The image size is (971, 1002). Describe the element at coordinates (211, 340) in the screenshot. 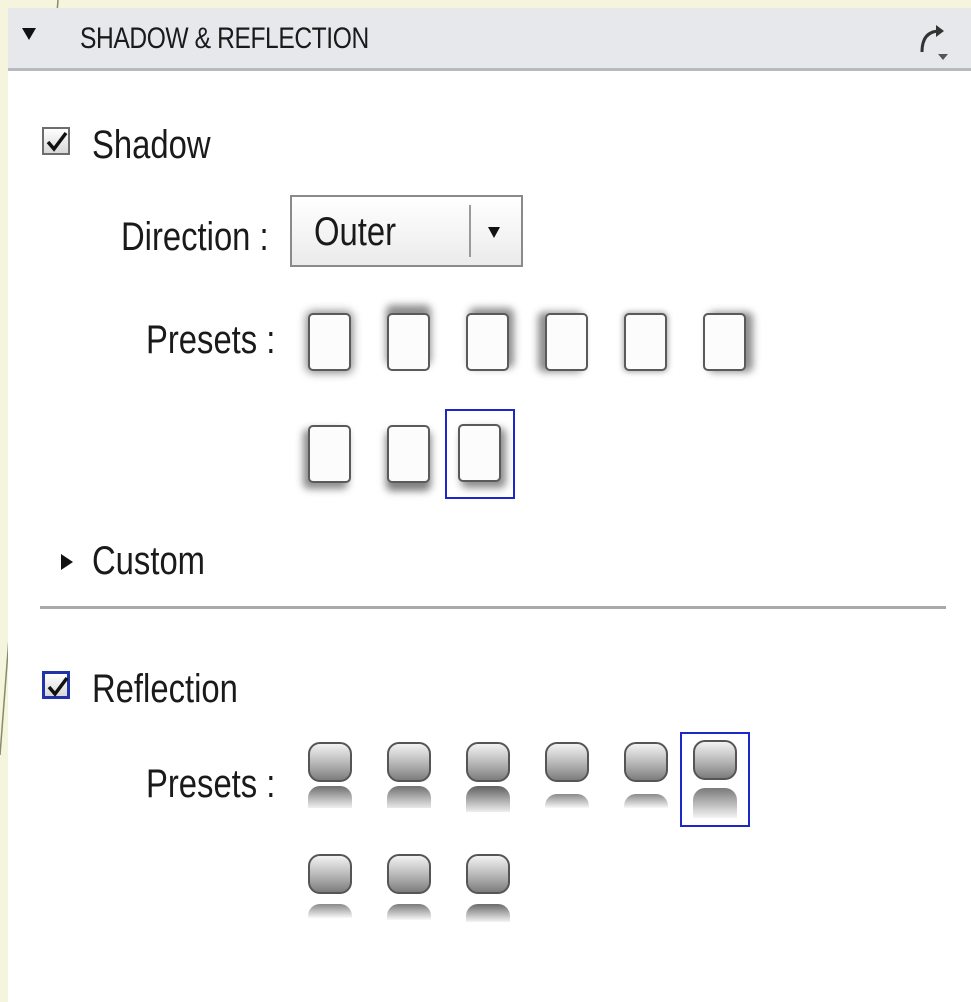

I see `shadow-presets-label: Presets :` at that location.